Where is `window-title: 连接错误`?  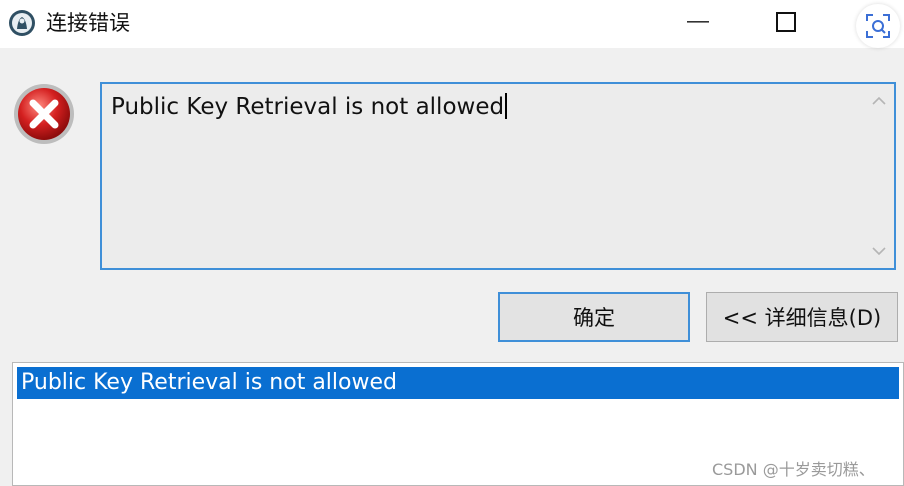 window-title: 连接错误 is located at coordinates (88, 23).